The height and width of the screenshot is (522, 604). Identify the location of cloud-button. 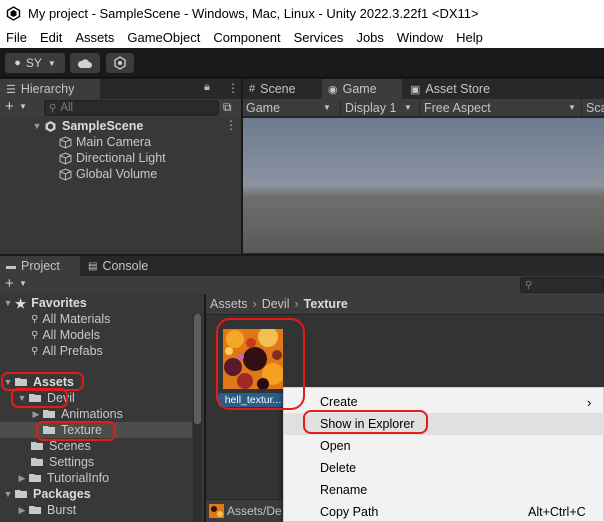
(85, 63).